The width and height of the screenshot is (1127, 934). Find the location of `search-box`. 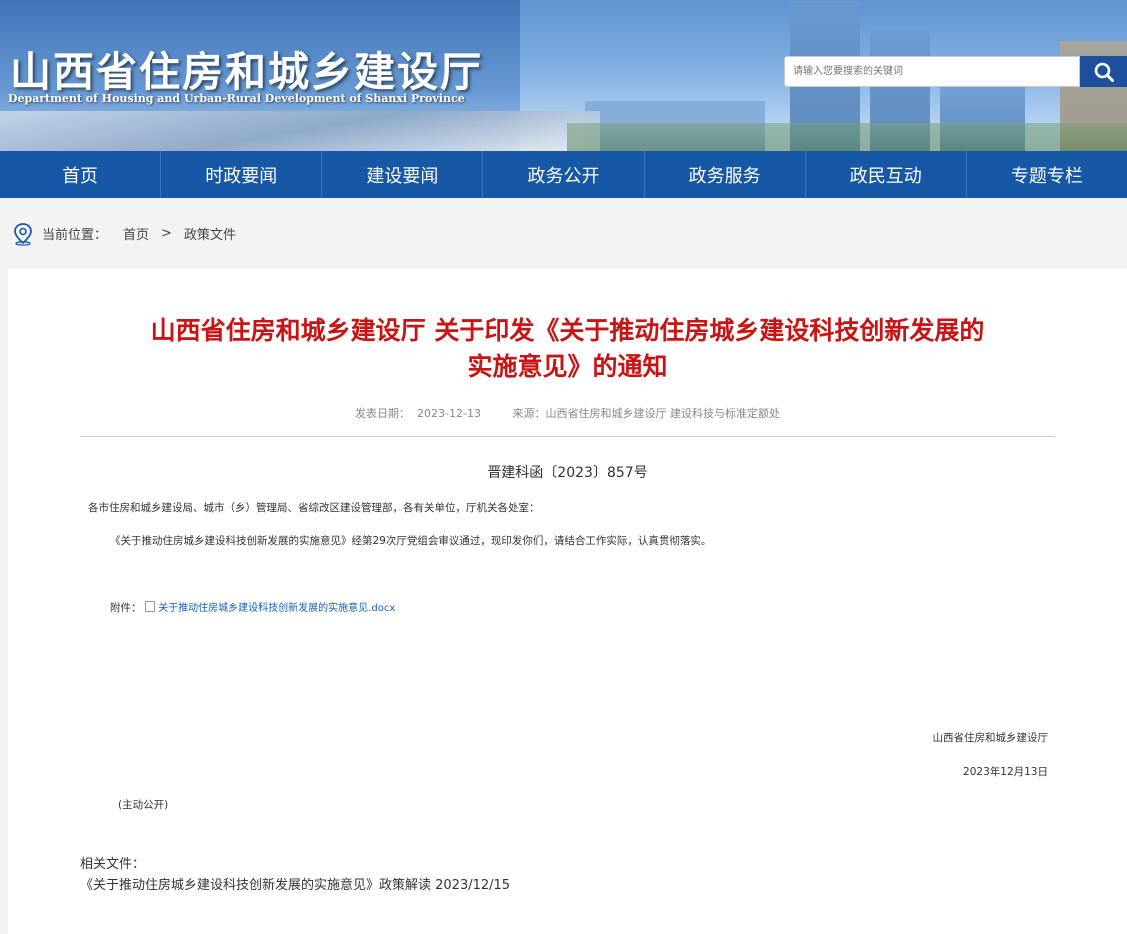

search-box is located at coordinates (932, 71).